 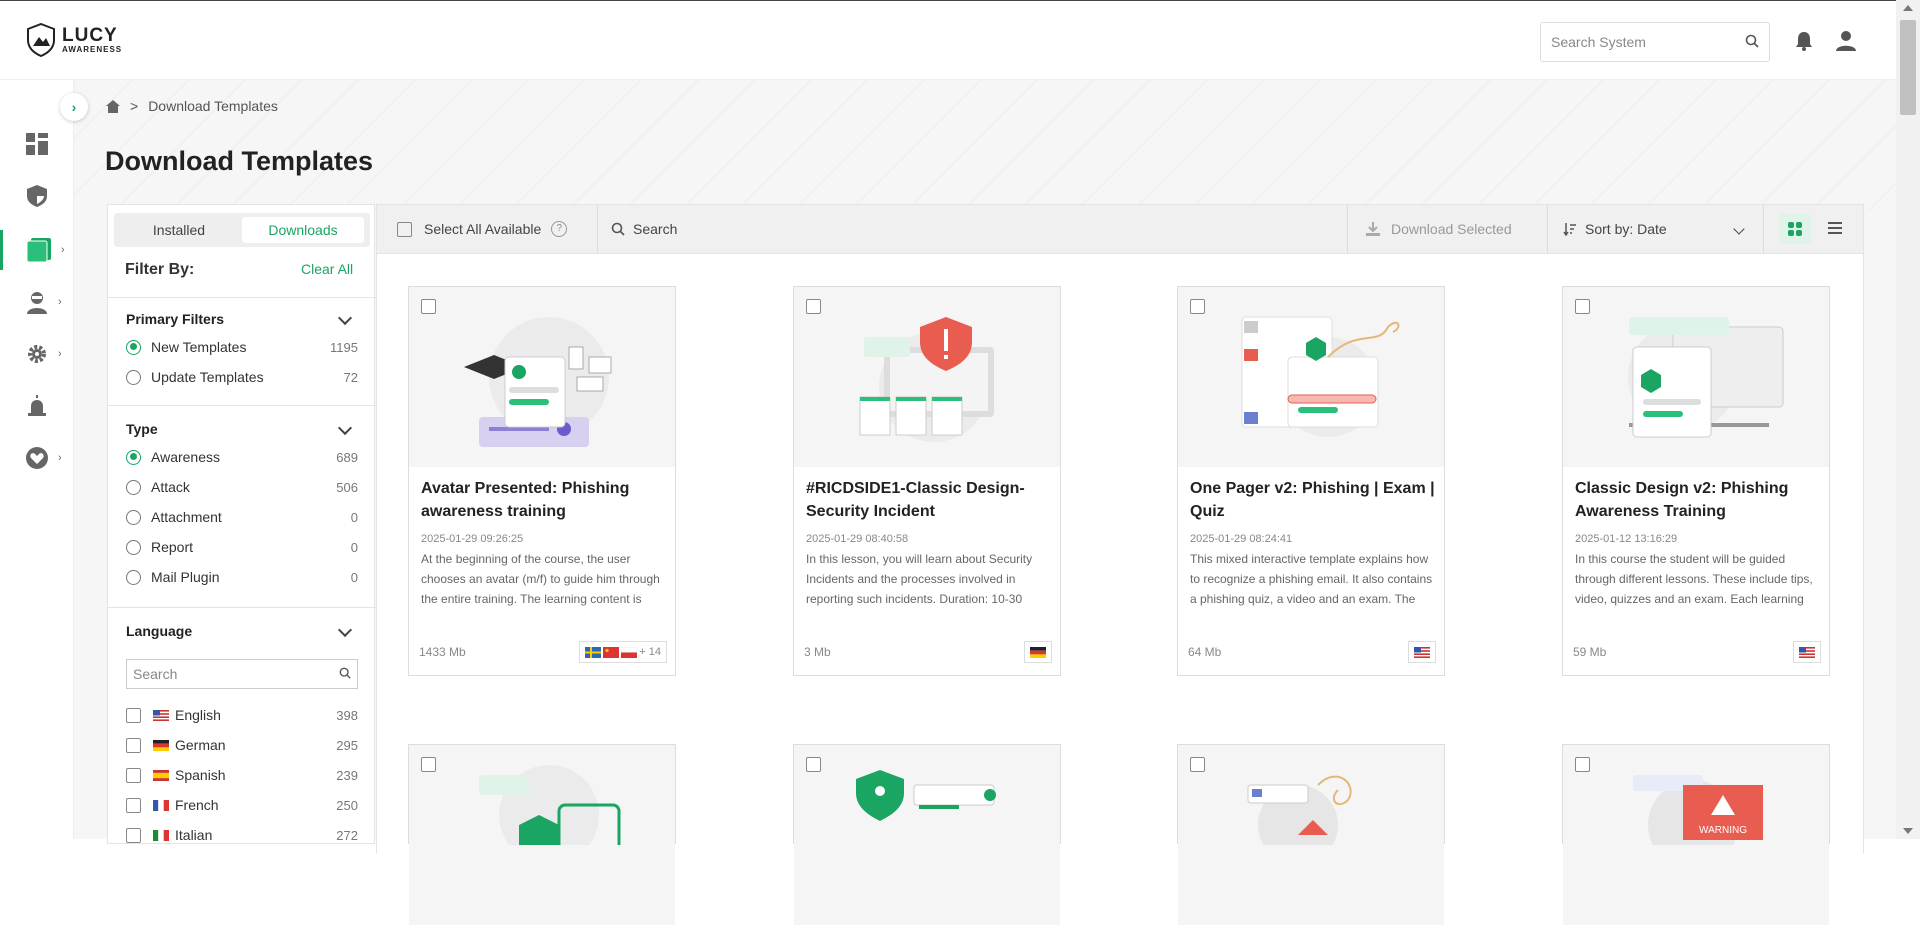 What do you see at coordinates (242, 775) in the screenshot?
I see `language-option-spanish: Spanish 239` at bounding box center [242, 775].